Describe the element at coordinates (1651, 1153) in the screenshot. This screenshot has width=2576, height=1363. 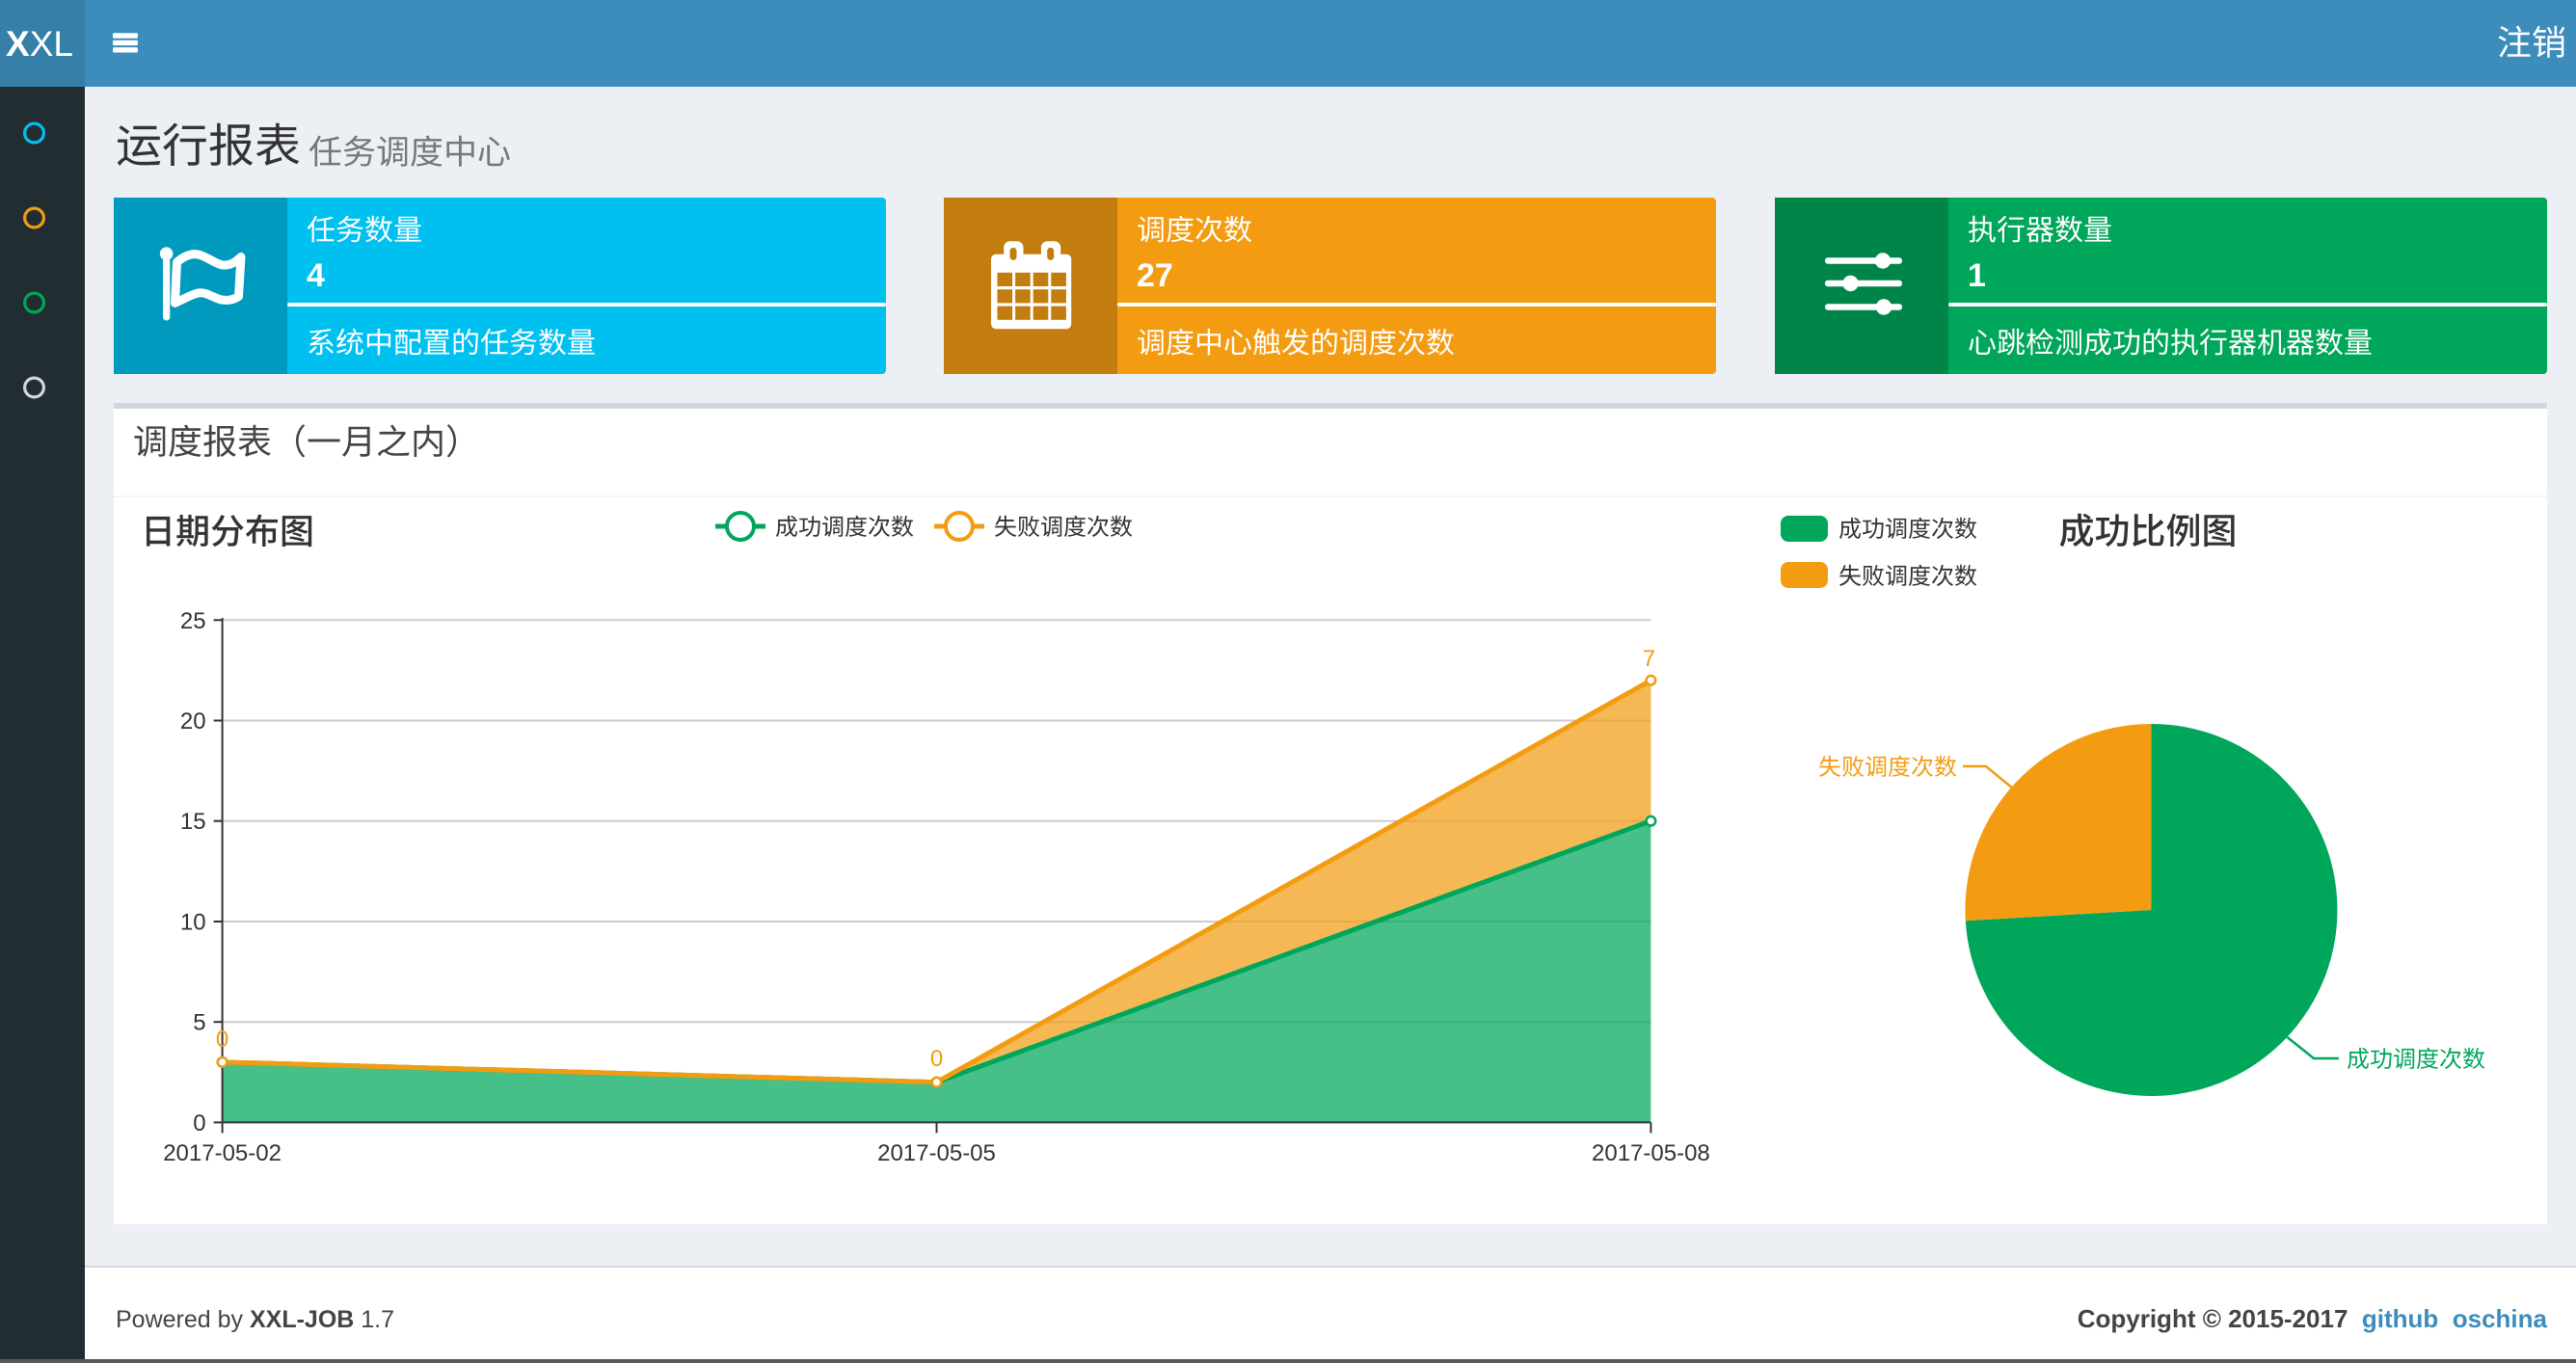
I see `svg-text: 2017-05-08` at that location.